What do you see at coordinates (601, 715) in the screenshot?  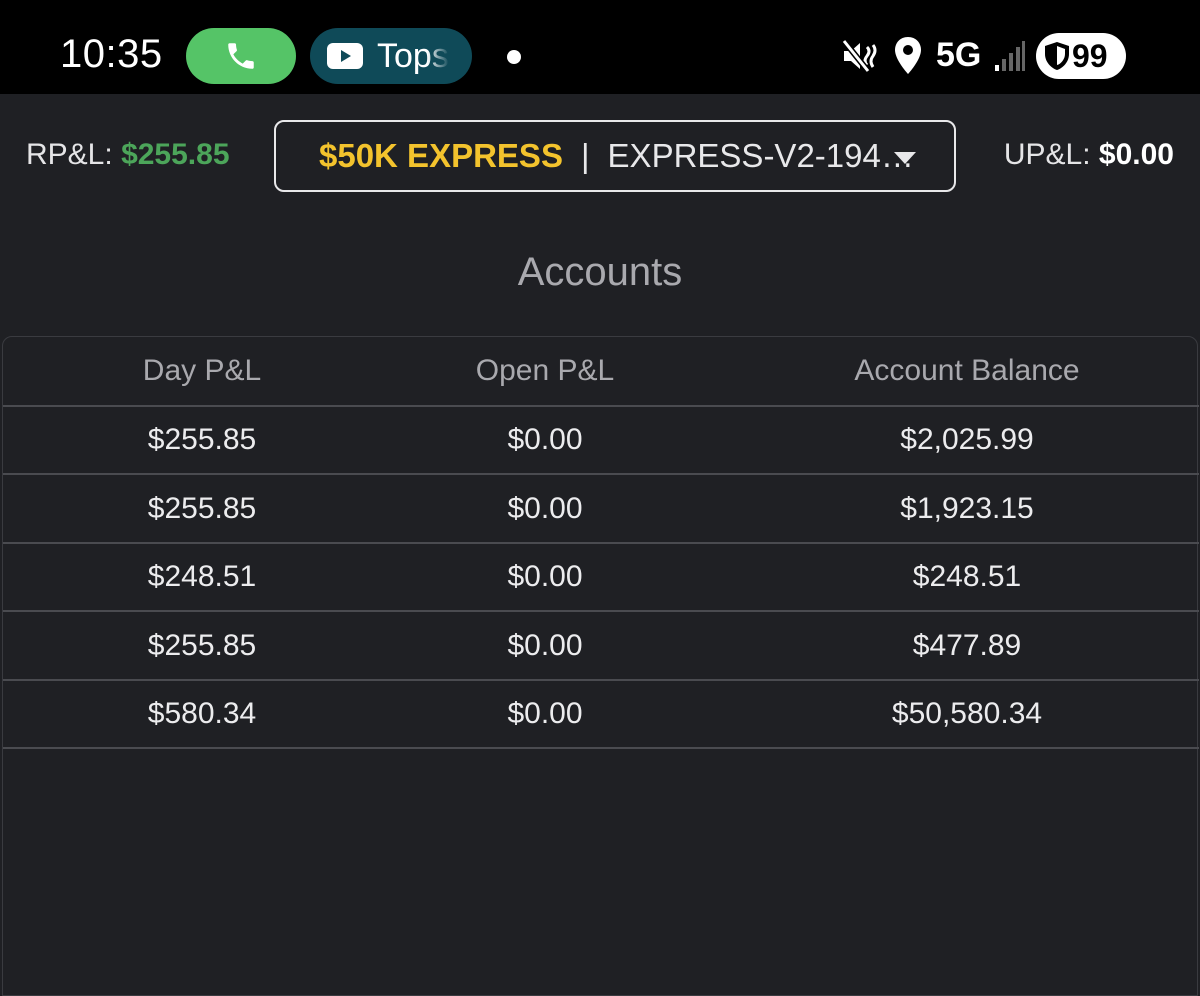 I see `table-row: $580.34 $0.00 $50,580.34` at bounding box center [601, 715].